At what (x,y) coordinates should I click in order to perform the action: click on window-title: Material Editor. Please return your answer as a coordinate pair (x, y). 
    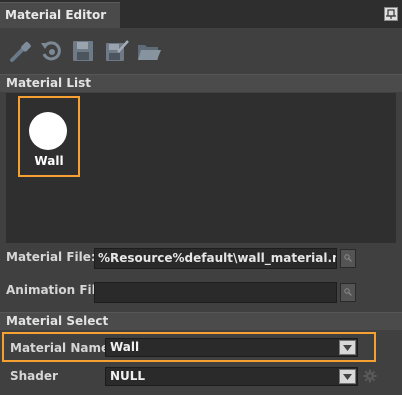
    Looking at the image, I should click on (56, 15).